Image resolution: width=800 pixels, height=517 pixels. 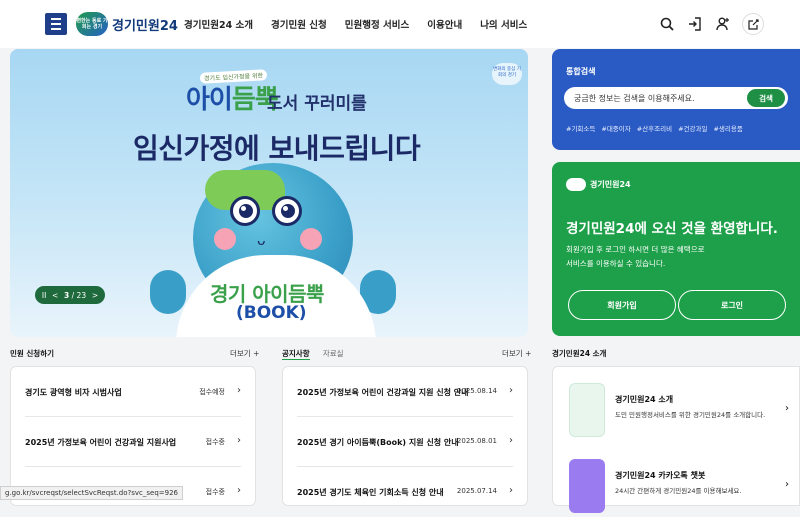 What do you see at coordinates (678, 491) in the screenshot?
I see `intro-item-desc: 24시간 간편하게 경기민원24를 이용해보세요.` at bounding box center [678, 491].